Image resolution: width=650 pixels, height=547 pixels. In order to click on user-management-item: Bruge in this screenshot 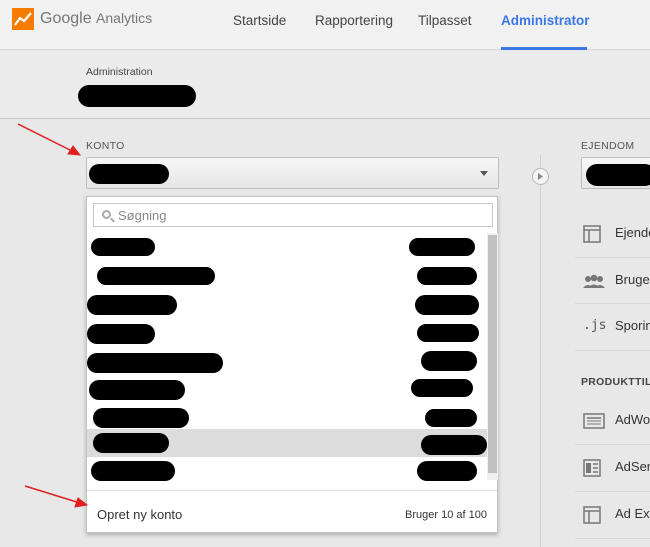, I will do `click(612, 281)`.